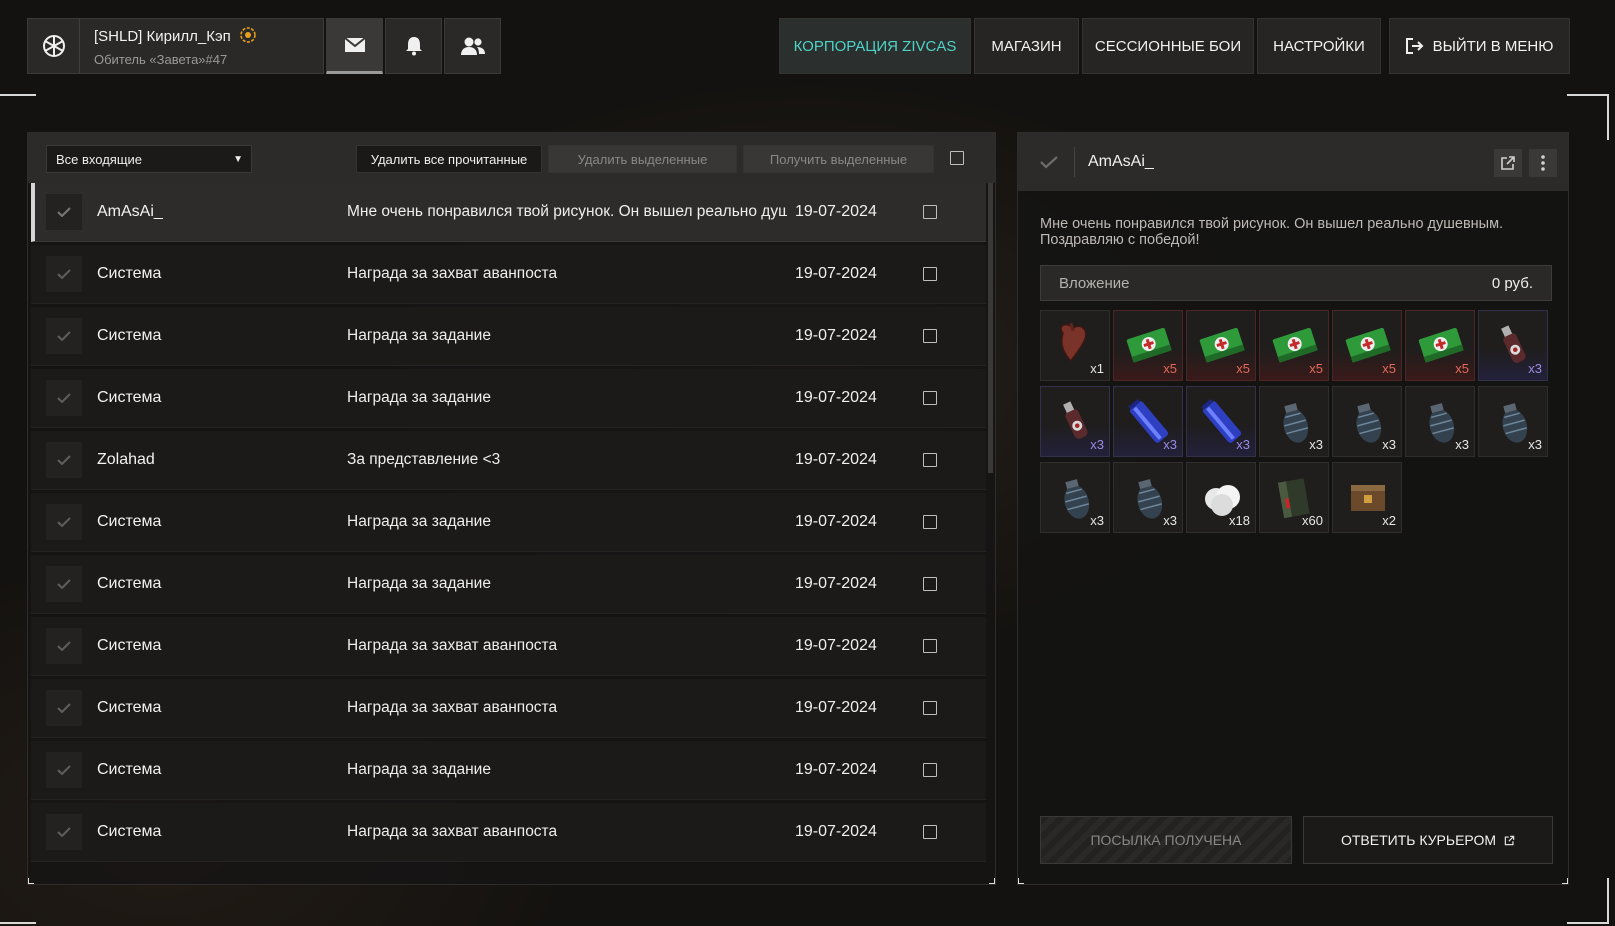  Describe the element at coordinates (1168, 46) in the screenshot. I see `nav-session-battles: СЕССИОННЫЕ БОИ` at that location.